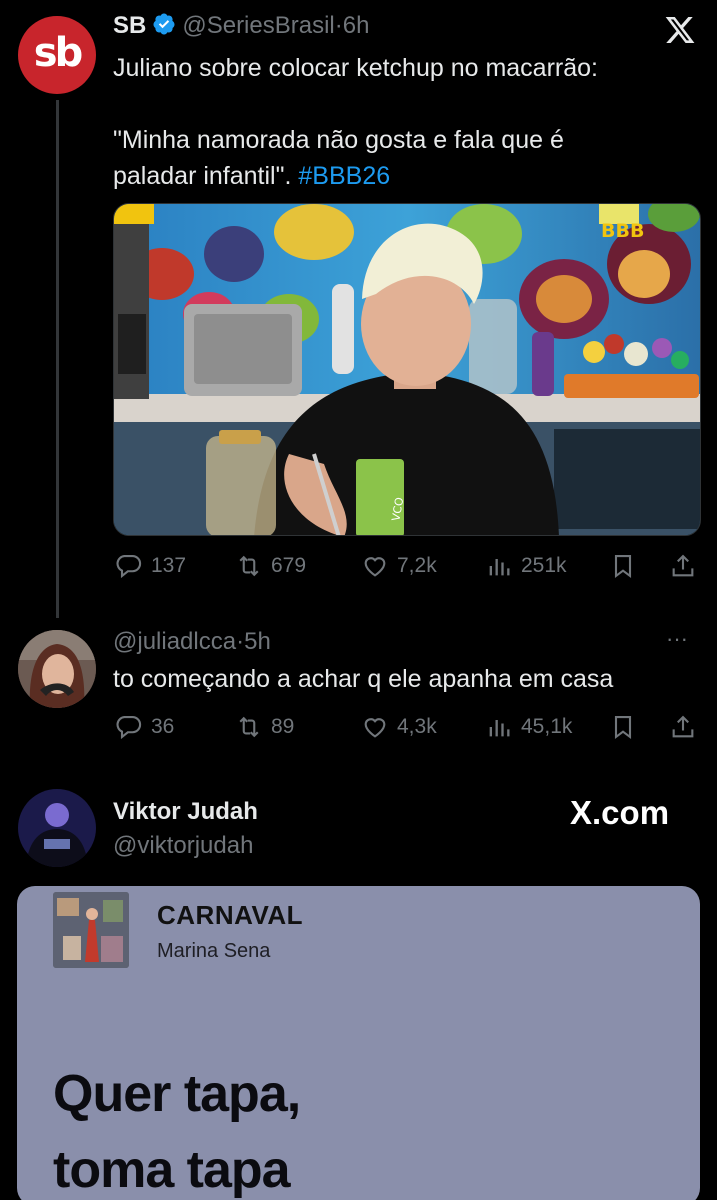 The width and height of the screenshot is (717, 1200). Describe the element at coordinates (183, 846) in the screenshot. I see `post3-handle: @viktorjudah` at that location.